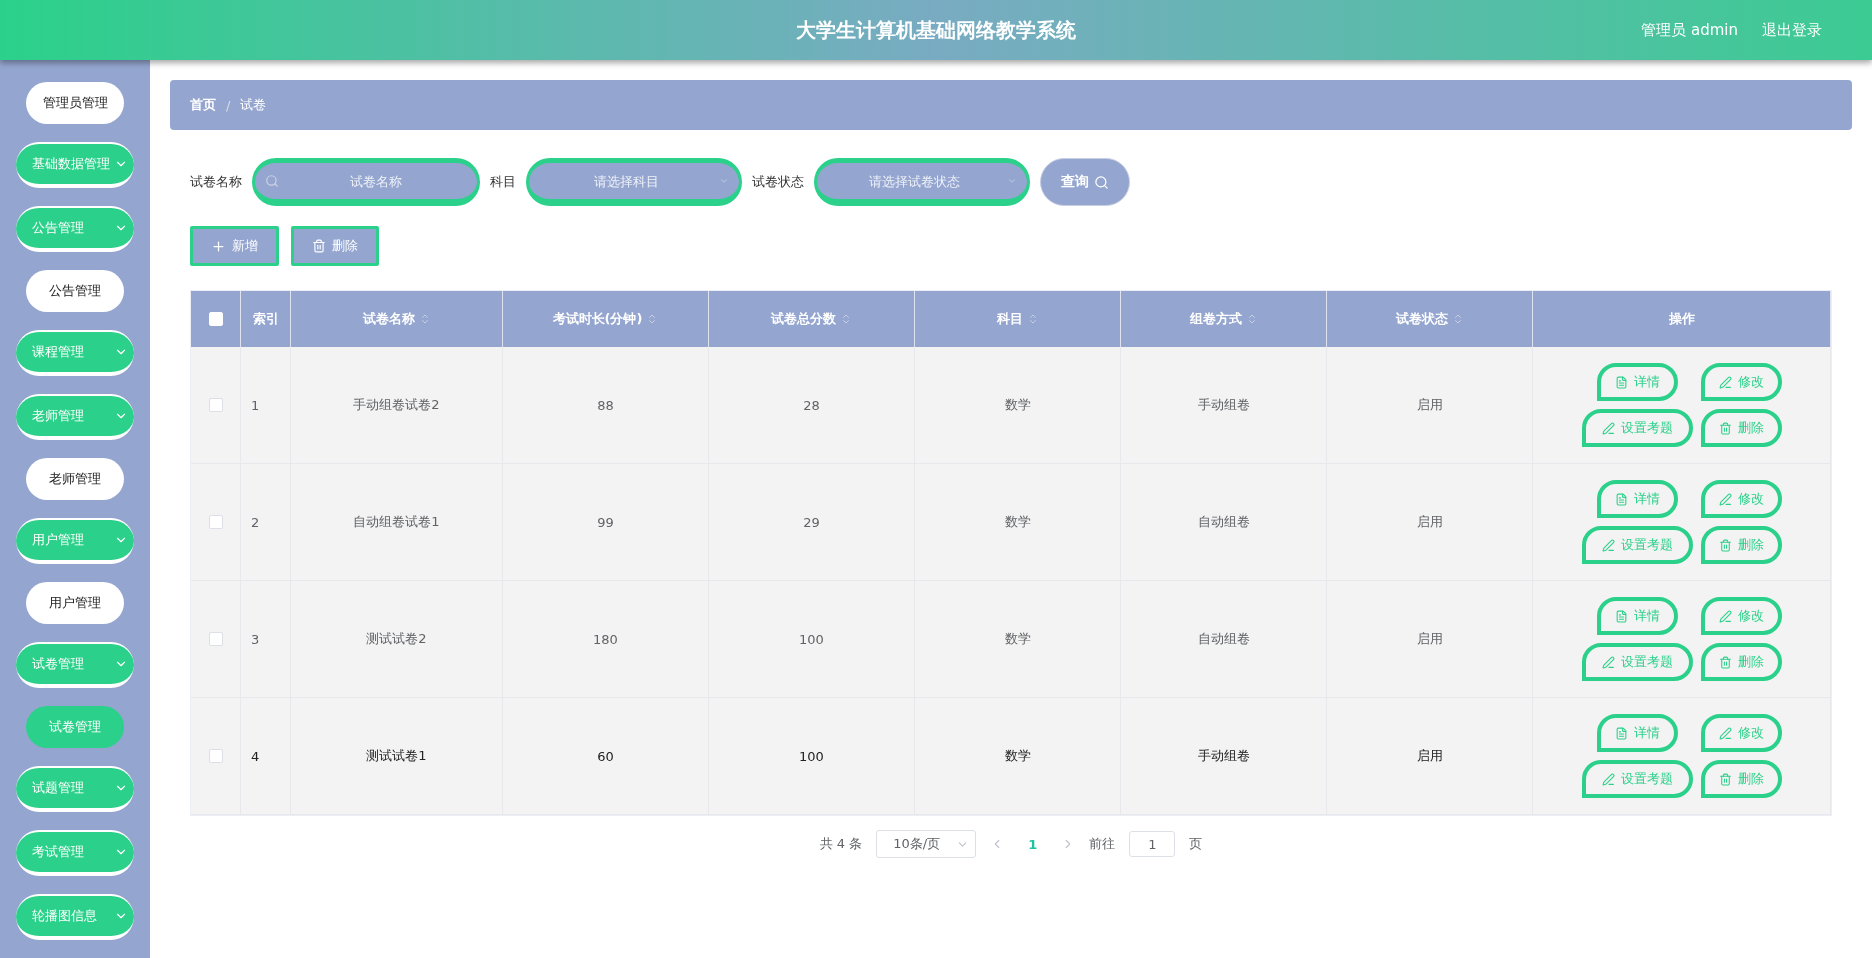  Describe the element at coordinates (253, 105) in the screenshot. I see `breadcrumb-item: 试卷` at that location.